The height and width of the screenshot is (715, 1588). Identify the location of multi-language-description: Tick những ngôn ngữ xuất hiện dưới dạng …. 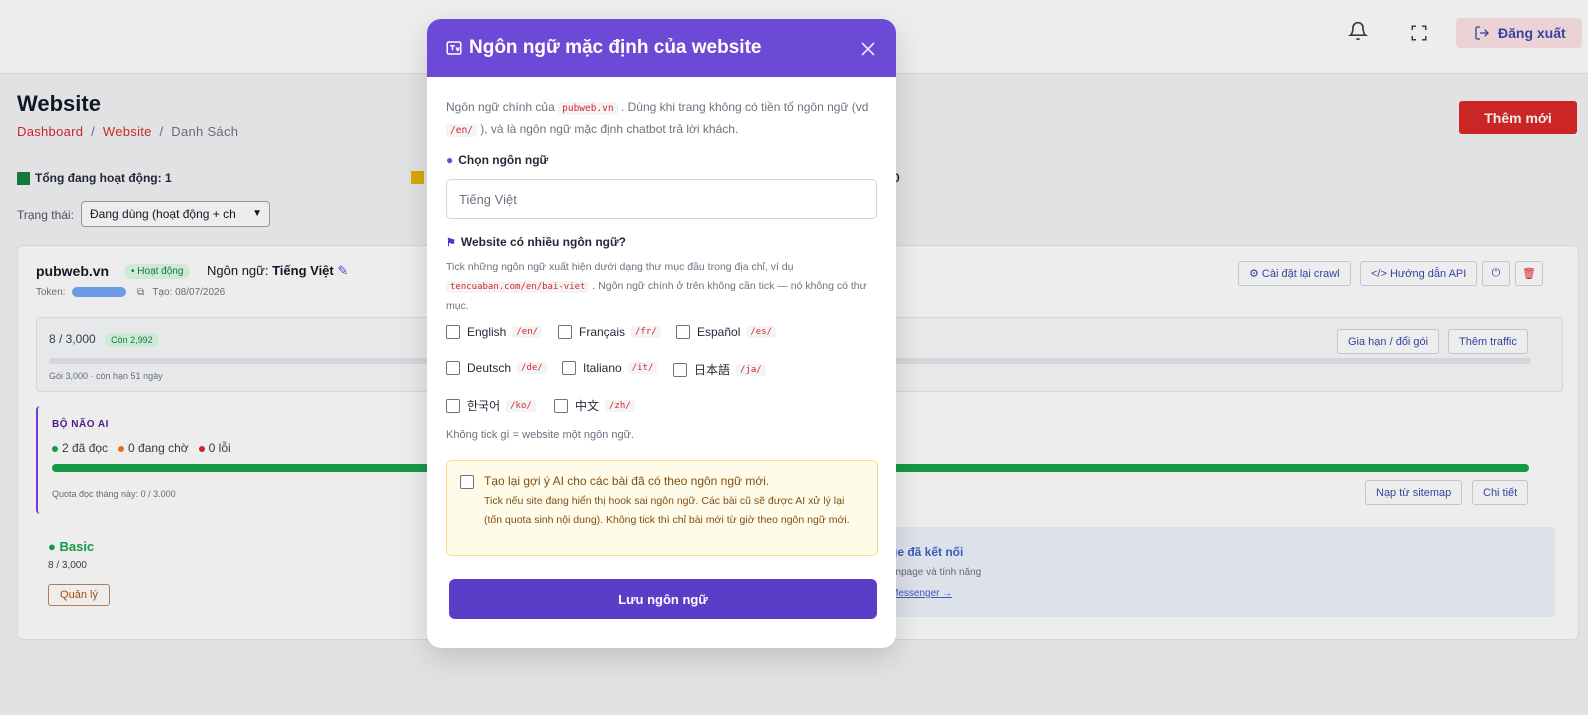
(656, 286).